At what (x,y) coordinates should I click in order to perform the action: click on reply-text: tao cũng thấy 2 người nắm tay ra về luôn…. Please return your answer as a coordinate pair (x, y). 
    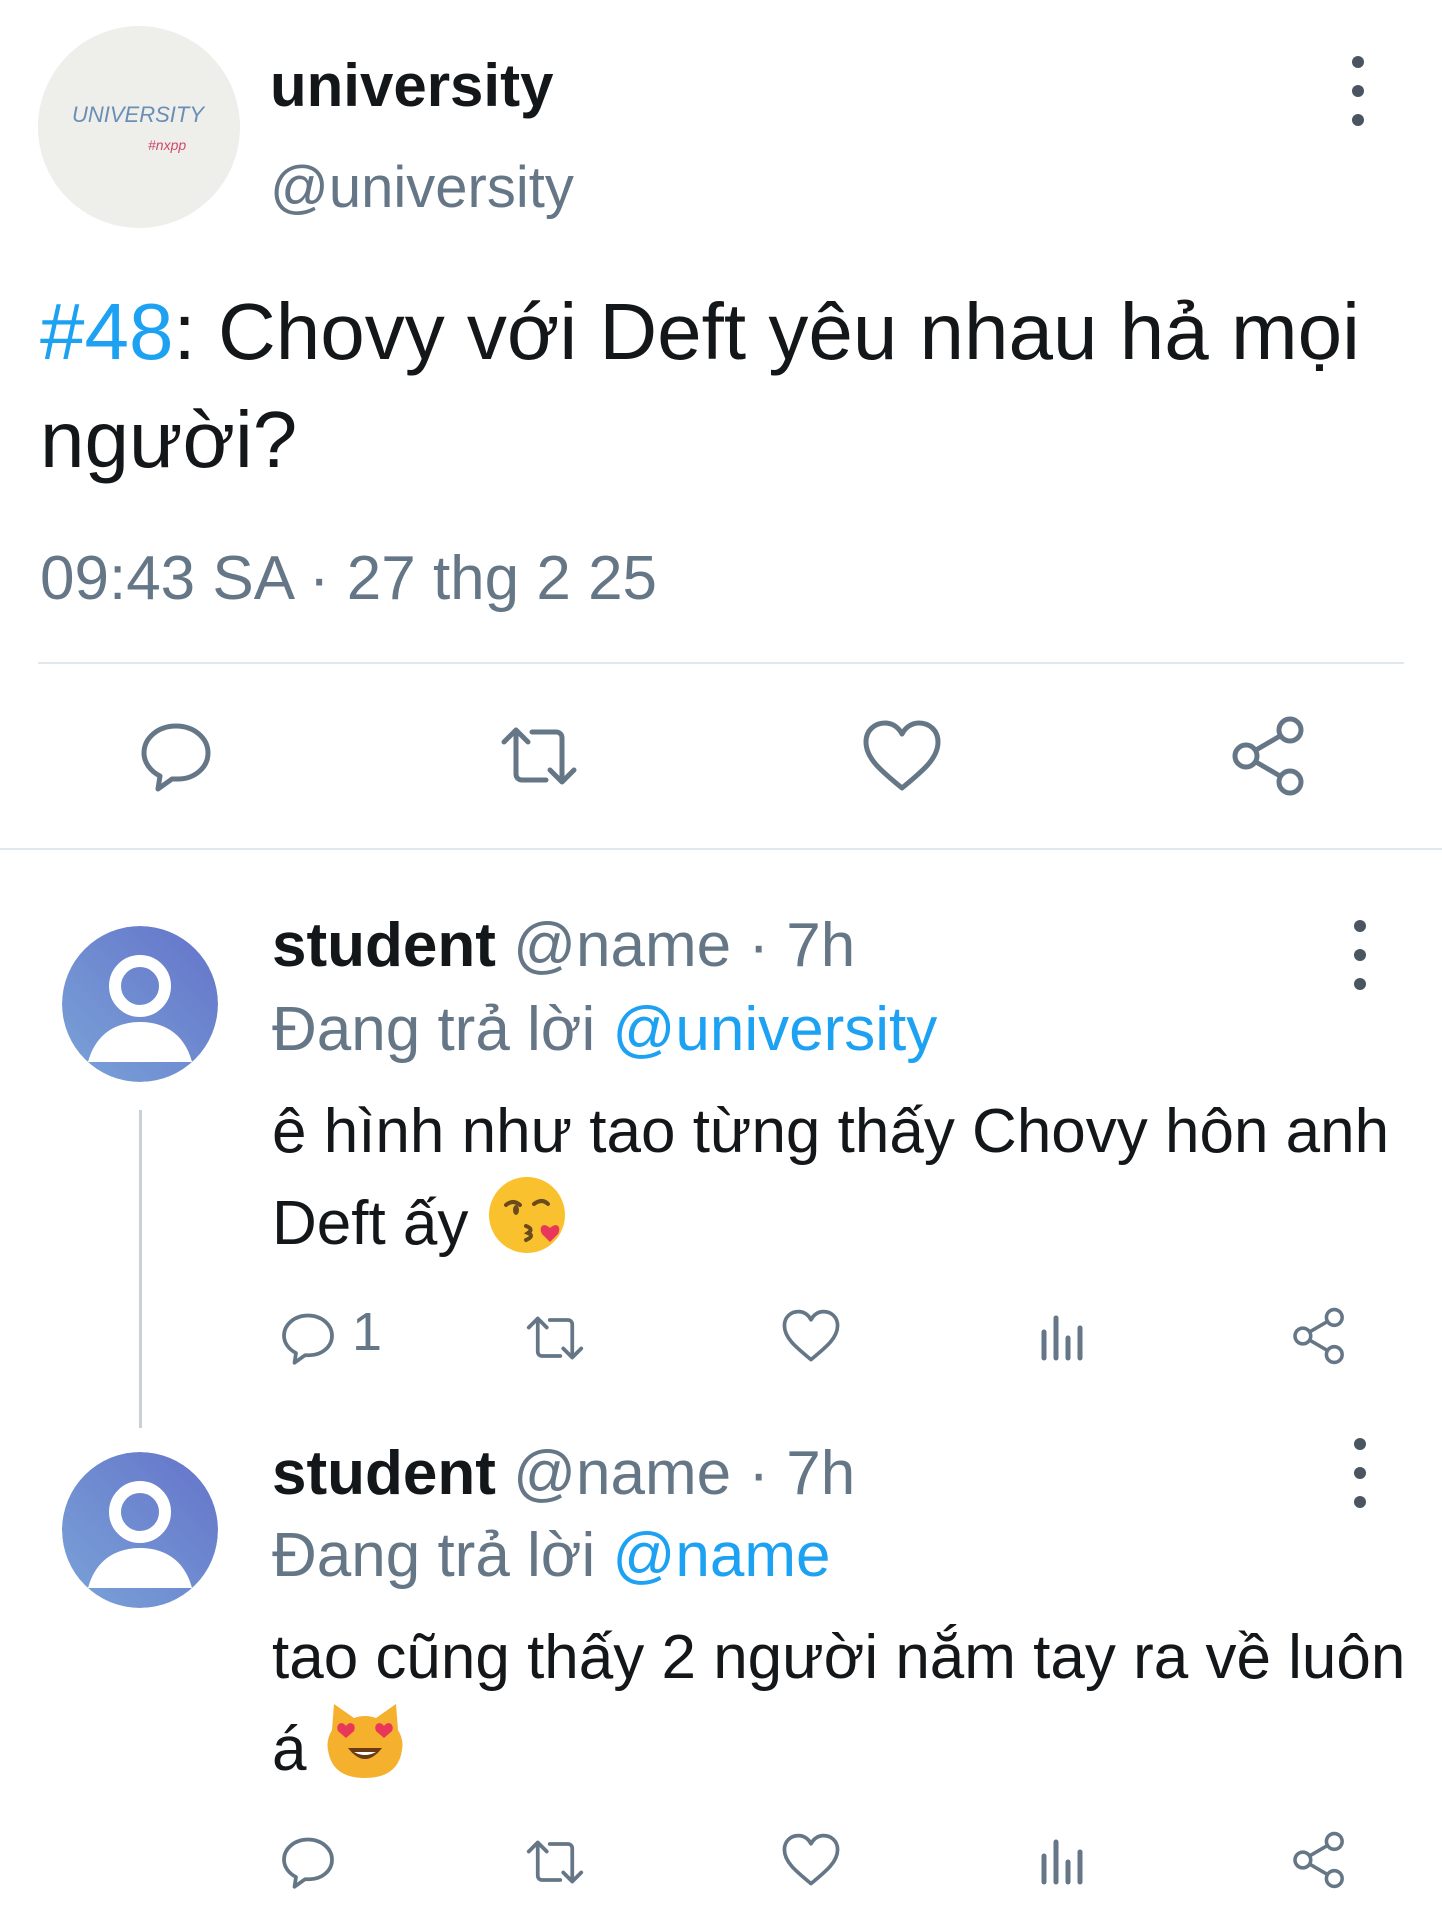
    Looking at the image, I should click on (842, 1704).